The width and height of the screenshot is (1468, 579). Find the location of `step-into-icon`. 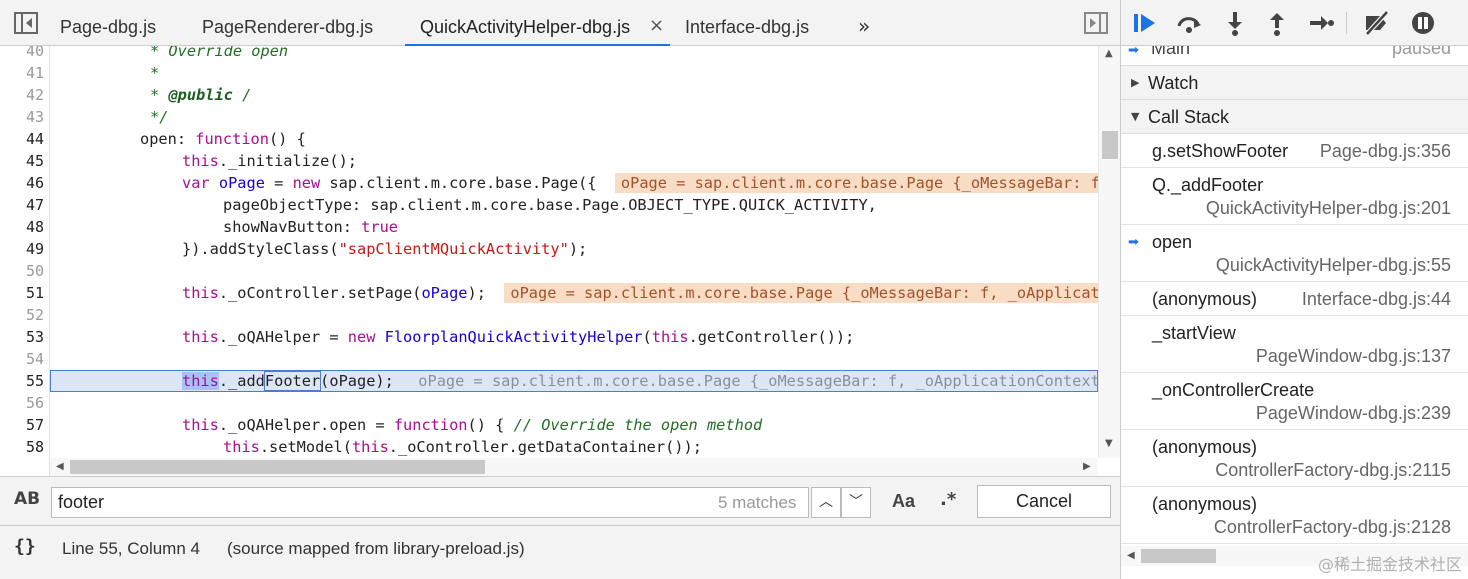

step-into-icon is located at coordinates (1235, 23).